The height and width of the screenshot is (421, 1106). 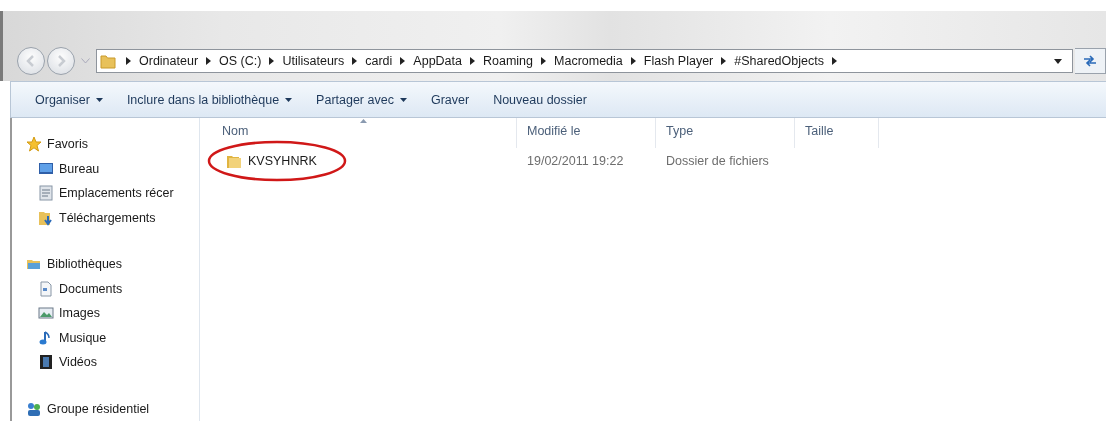 What do you see at coordinates (282, 161) in the screenshot?
I see `file-name: KVSYHNRK` at bounding box center [282, 161].